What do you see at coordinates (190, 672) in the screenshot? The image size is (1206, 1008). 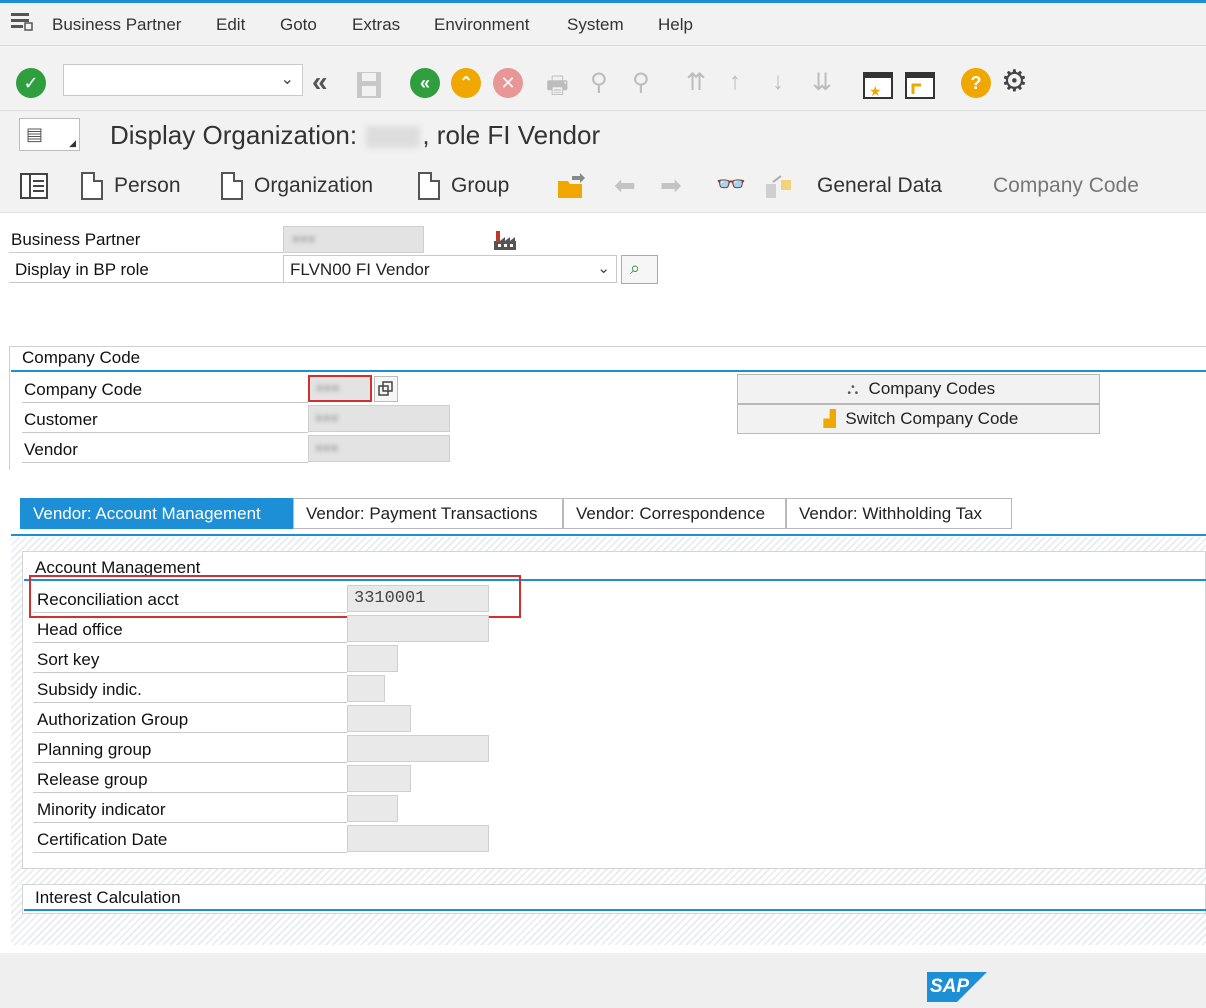 I see `sort-key-underline` at bounding box center [190, 672].